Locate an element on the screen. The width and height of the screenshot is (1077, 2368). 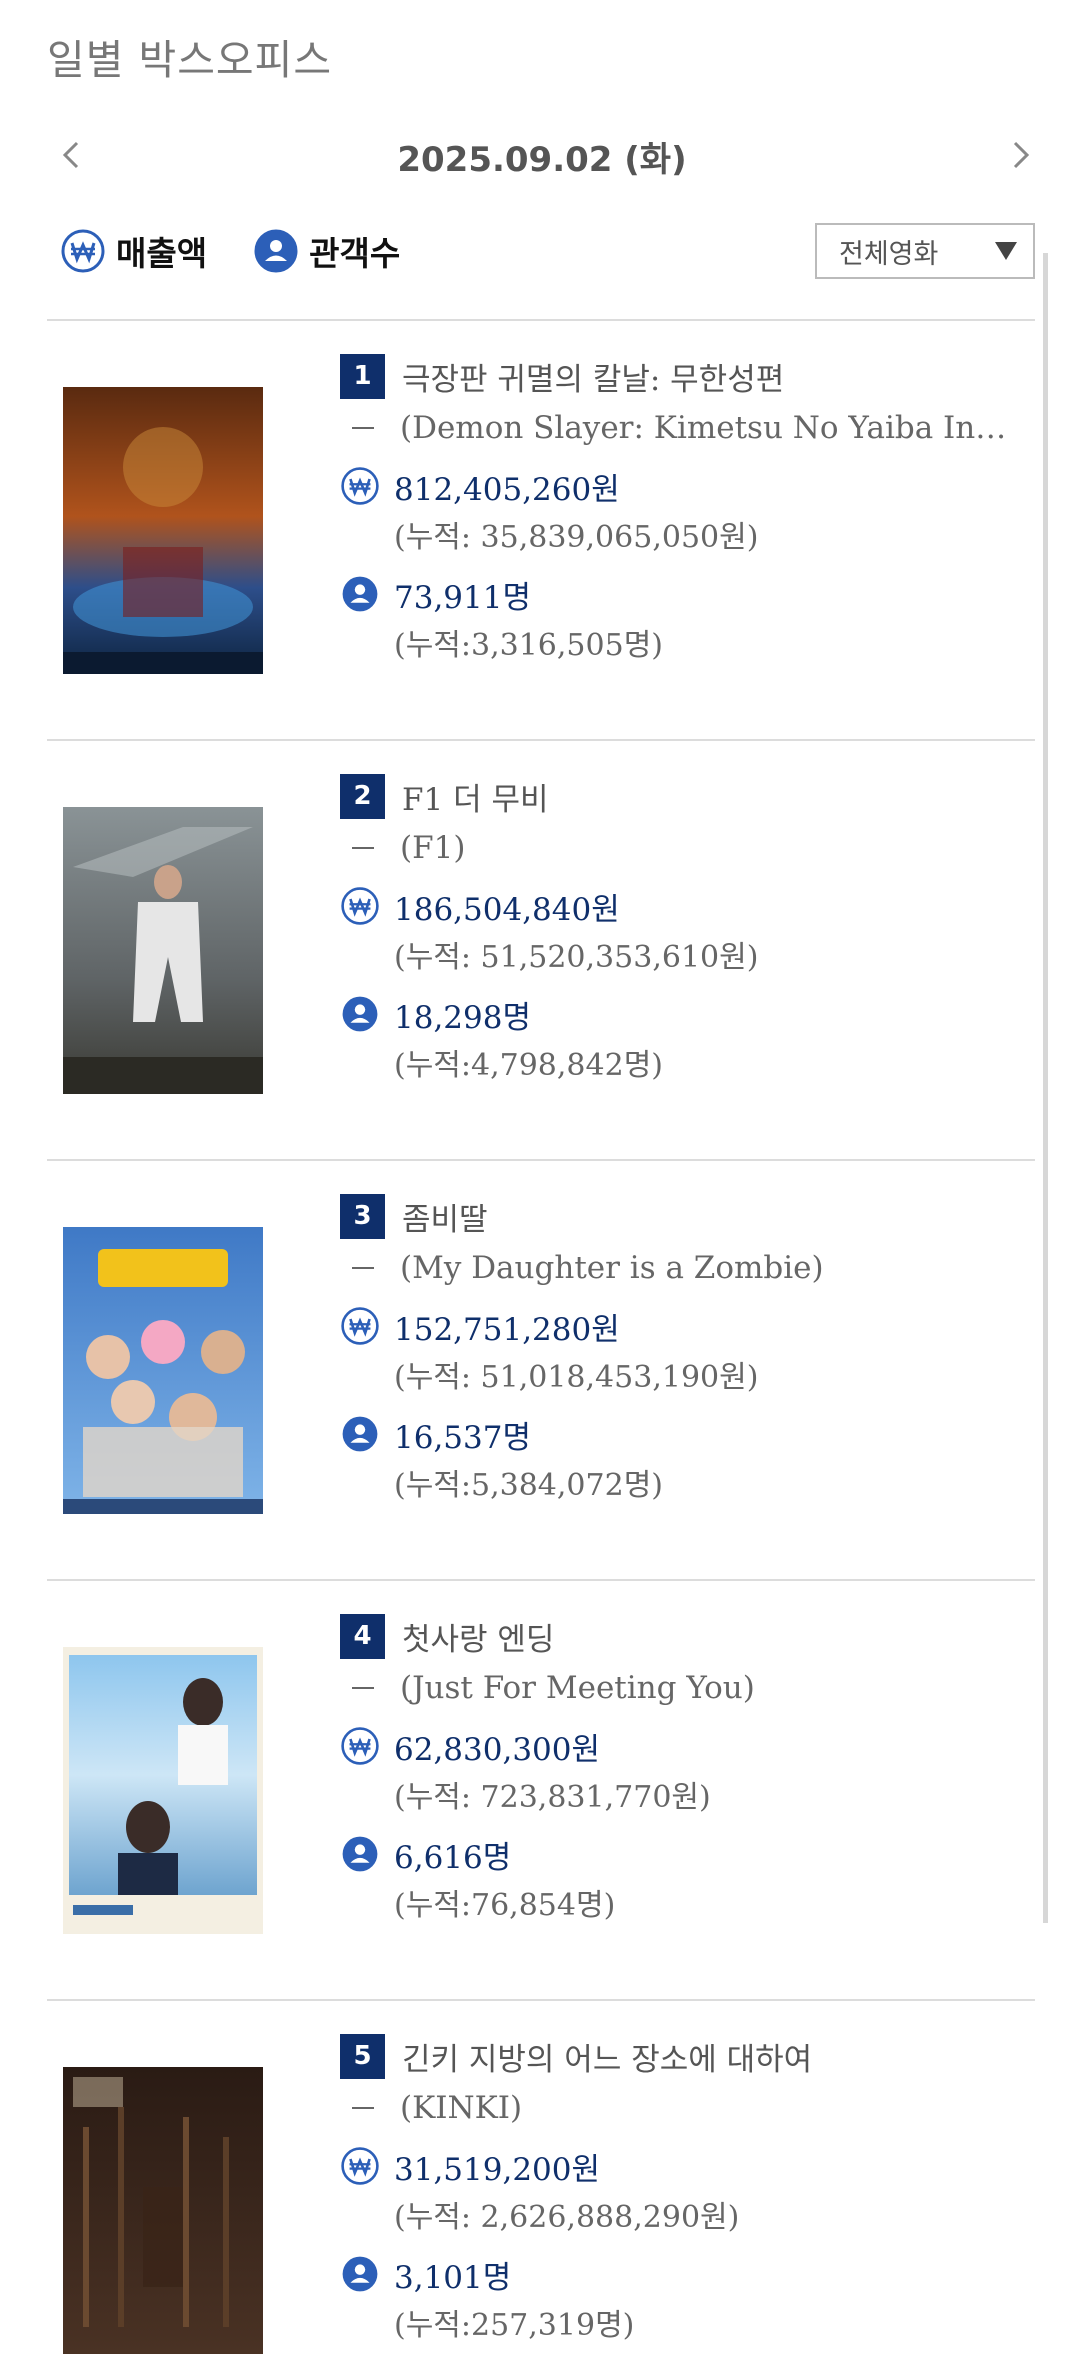
cumulative-sales: (누적: 2,626,888,290원) is located at coordinates (567, 2217).